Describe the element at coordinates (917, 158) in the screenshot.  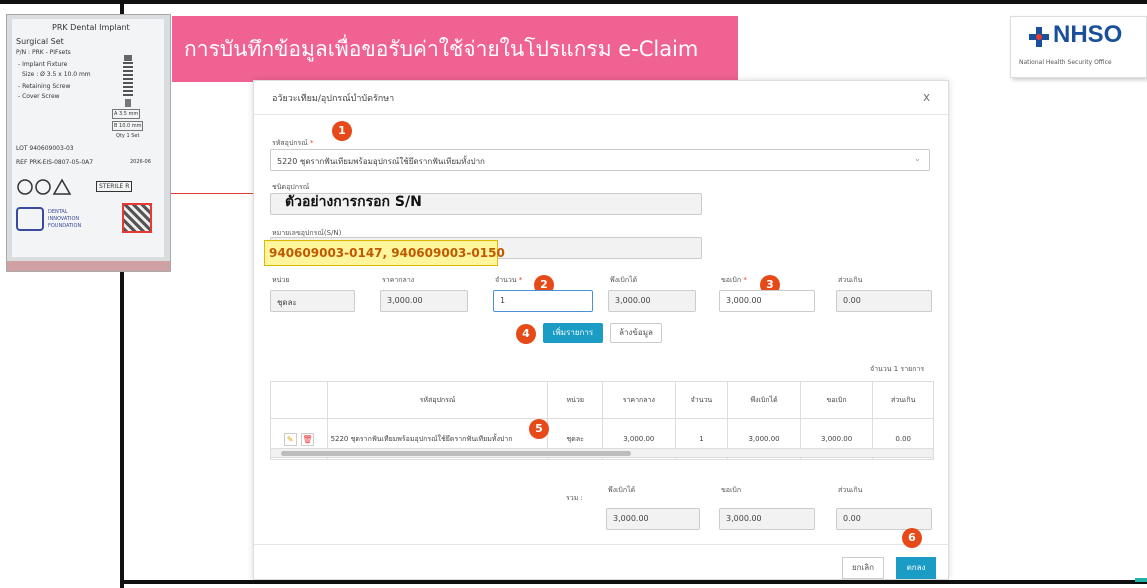
I see `chevron-down-icon: ⌄` at that location.